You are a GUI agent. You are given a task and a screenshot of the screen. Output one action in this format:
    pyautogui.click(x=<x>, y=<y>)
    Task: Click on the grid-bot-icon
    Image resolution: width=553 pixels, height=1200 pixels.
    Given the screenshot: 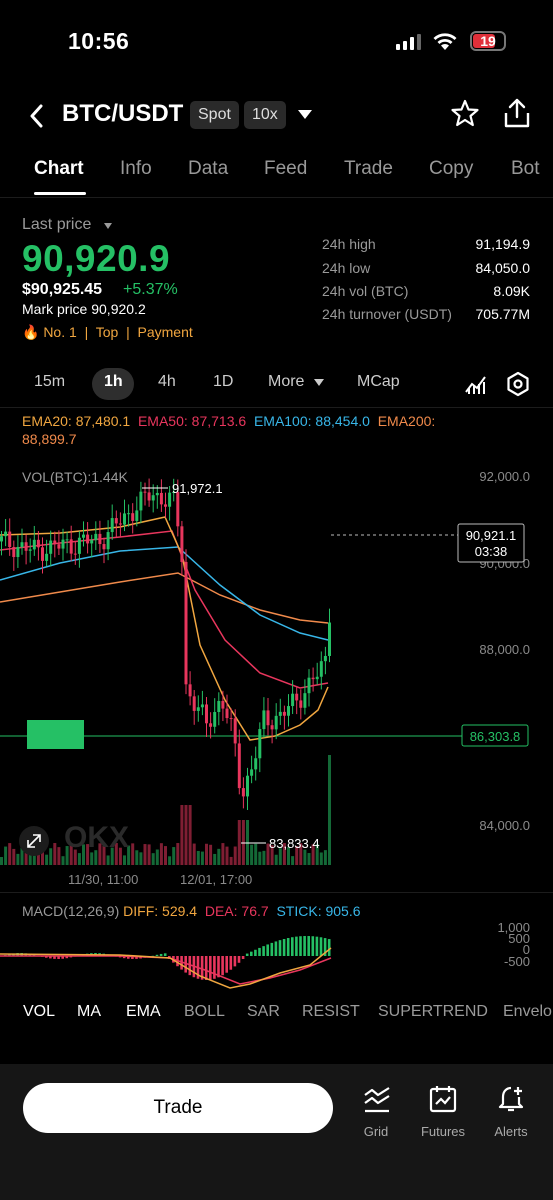 What is the action you would take?
    pyautogui.click(x=377, y=1100)
    